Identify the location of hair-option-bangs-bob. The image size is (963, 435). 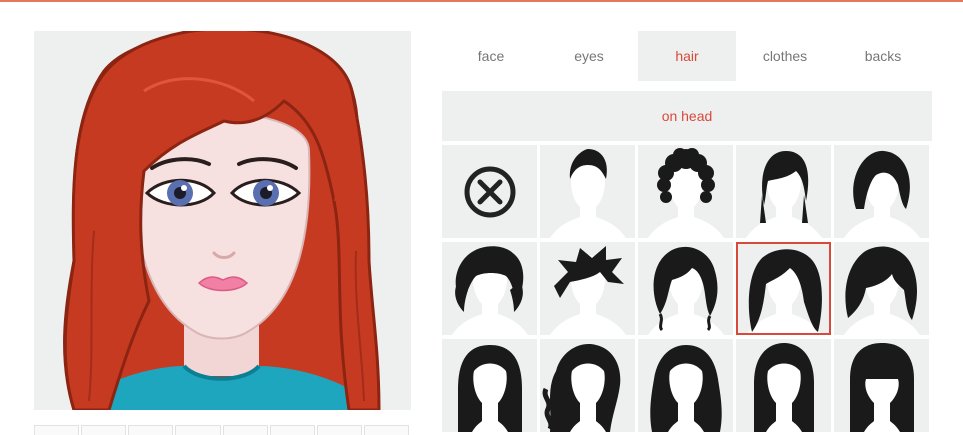
(881, 288).